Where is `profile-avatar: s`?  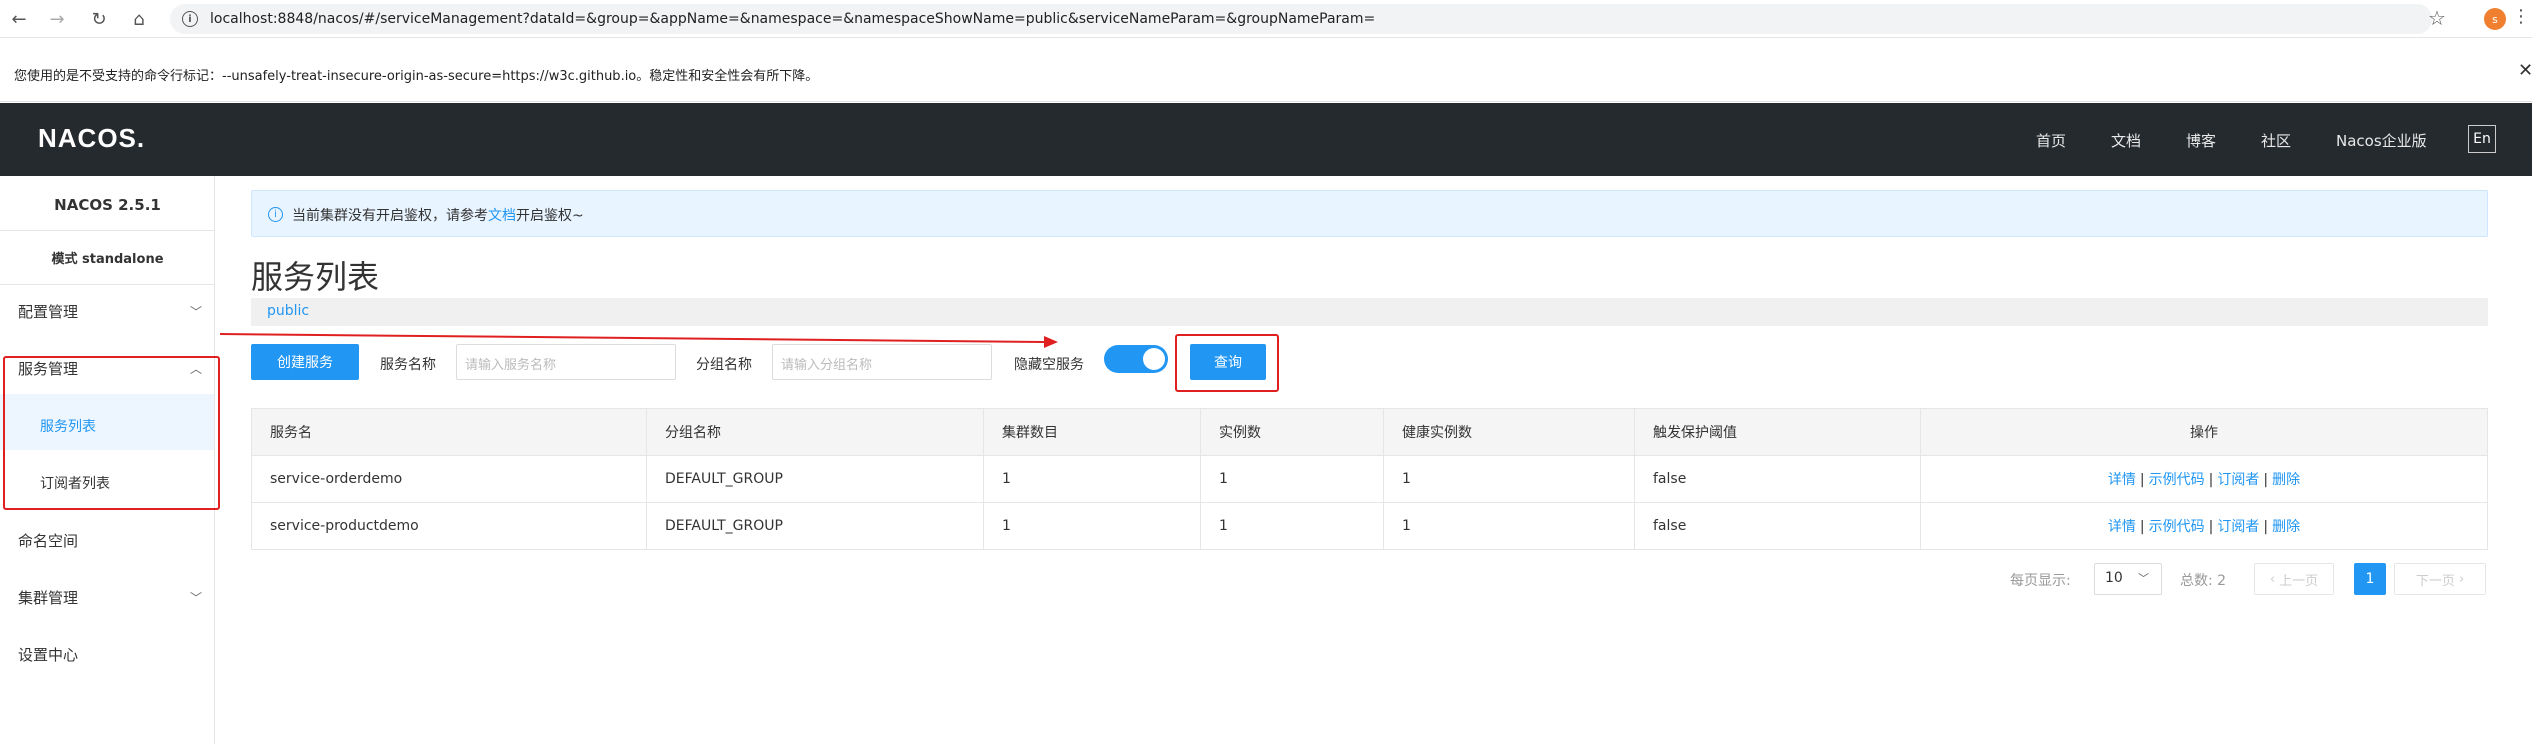
profile-avatar: s is located at coordinates (2495, 19).